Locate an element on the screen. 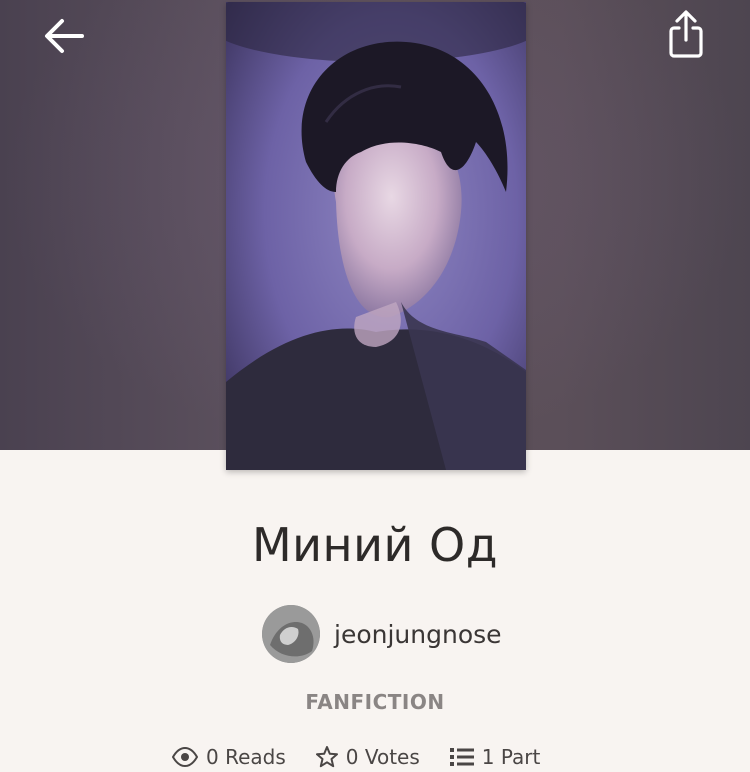  parts-stat: 1 Part is located at coordinates (495, 757).